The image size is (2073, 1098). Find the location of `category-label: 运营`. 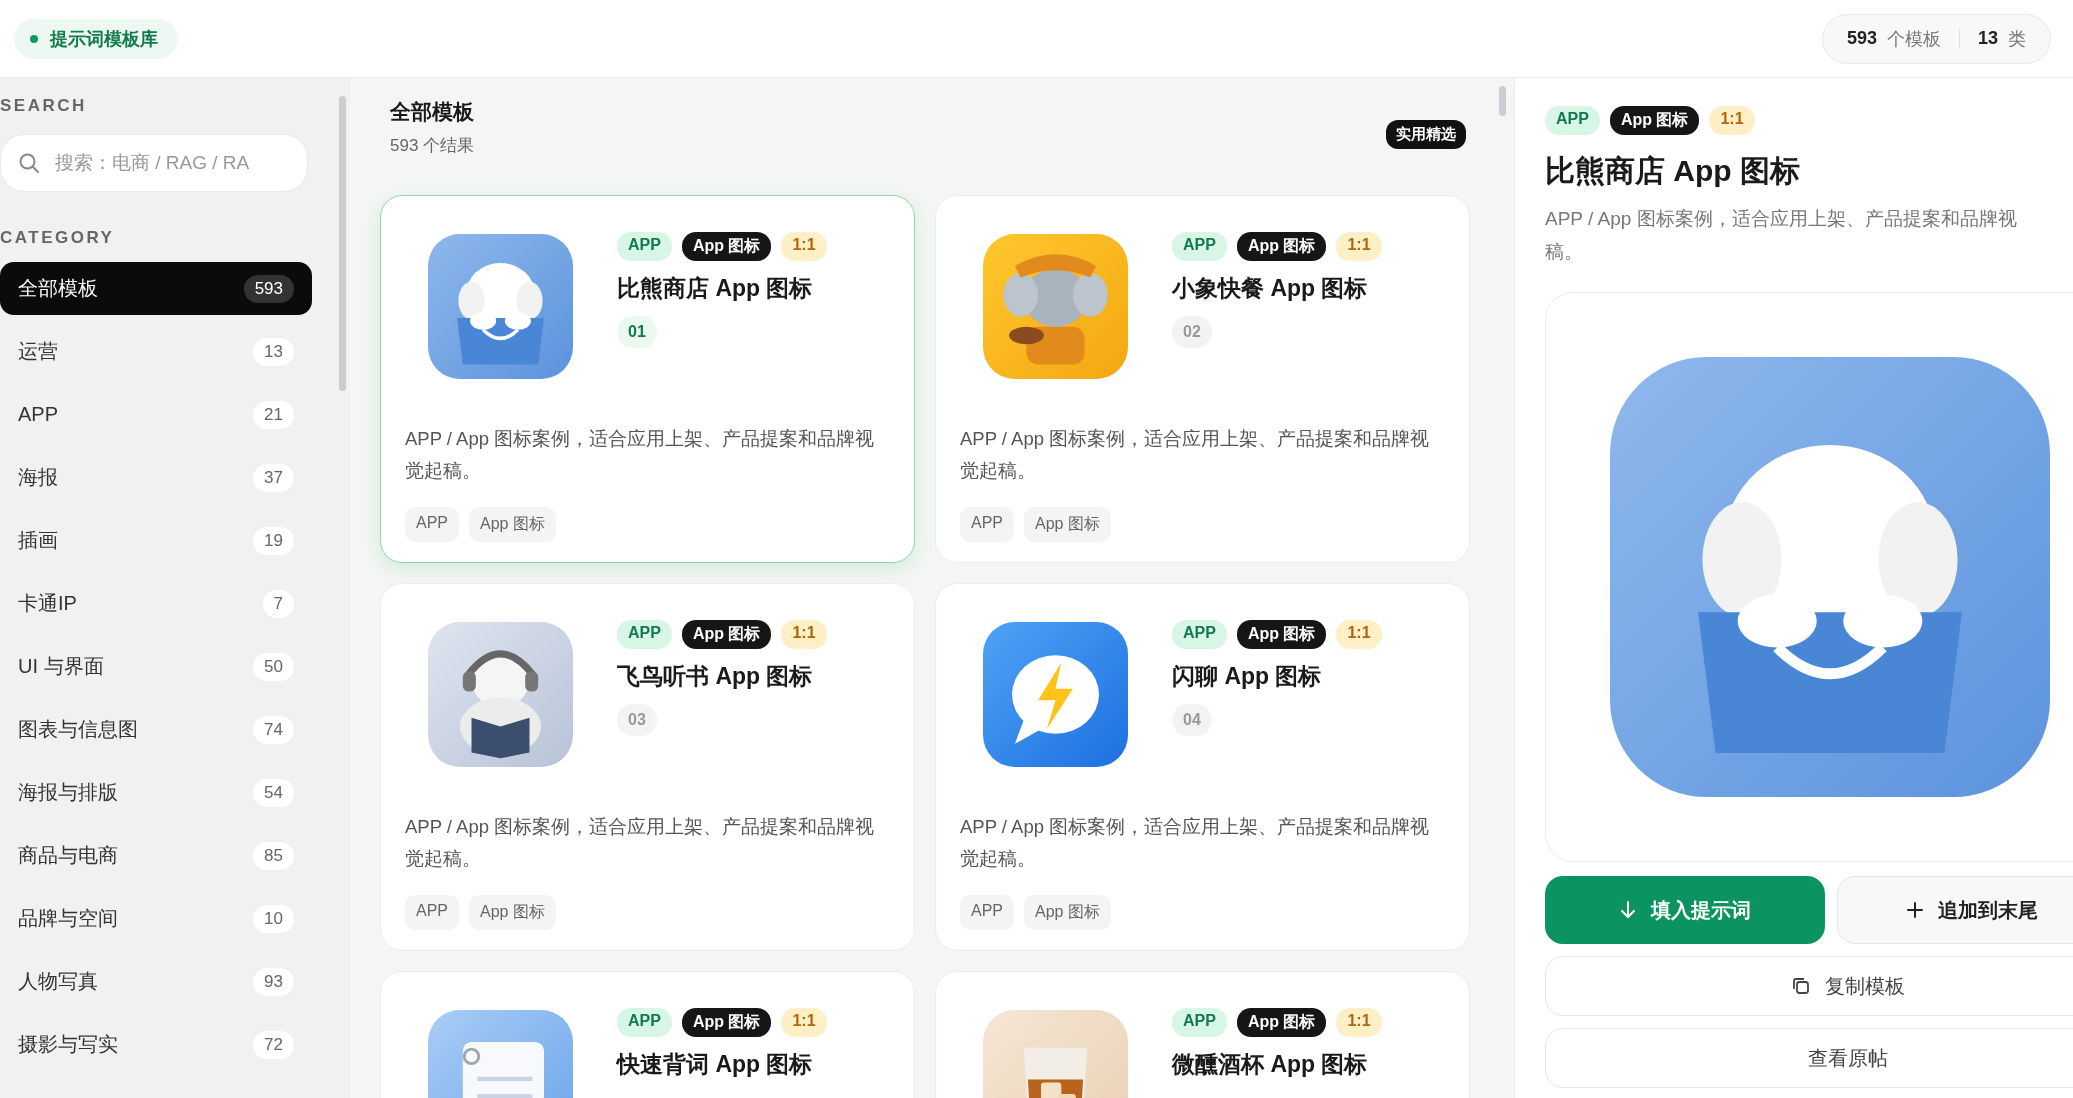

category-label: 运营 is located at coordinates (38, 351).